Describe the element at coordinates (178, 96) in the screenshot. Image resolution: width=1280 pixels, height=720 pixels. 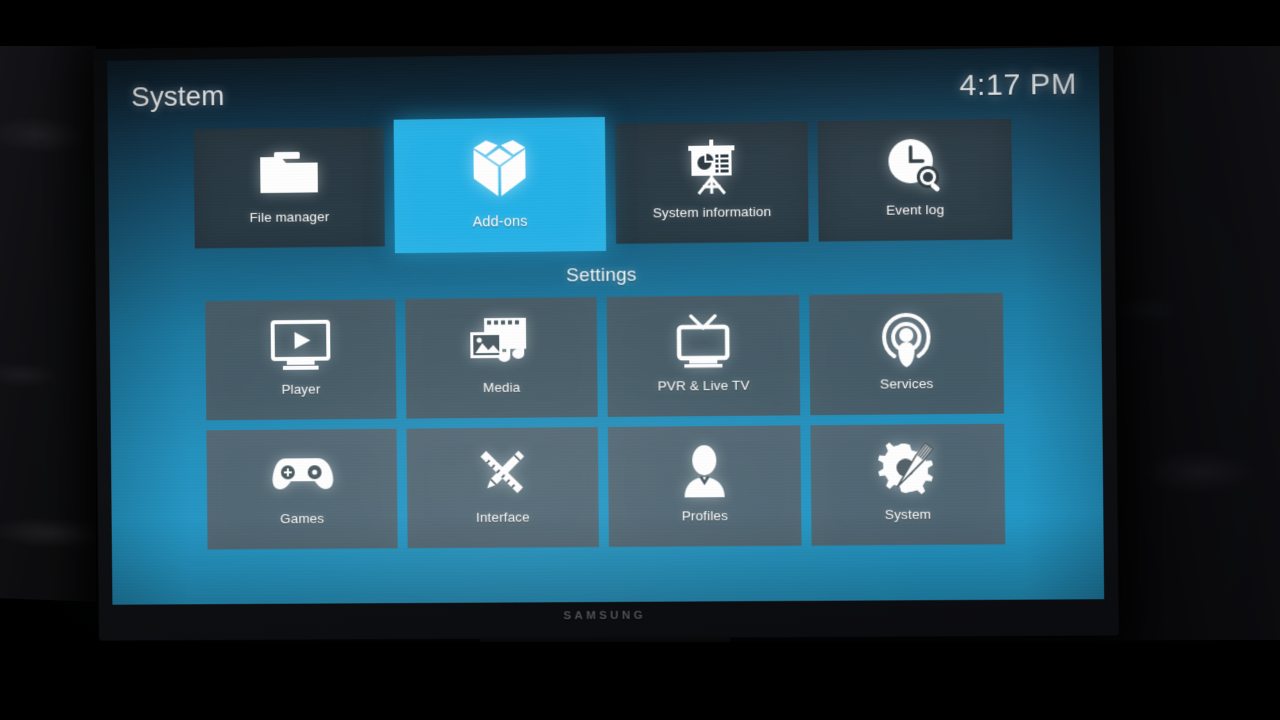
I see `page-title: System` at that location.